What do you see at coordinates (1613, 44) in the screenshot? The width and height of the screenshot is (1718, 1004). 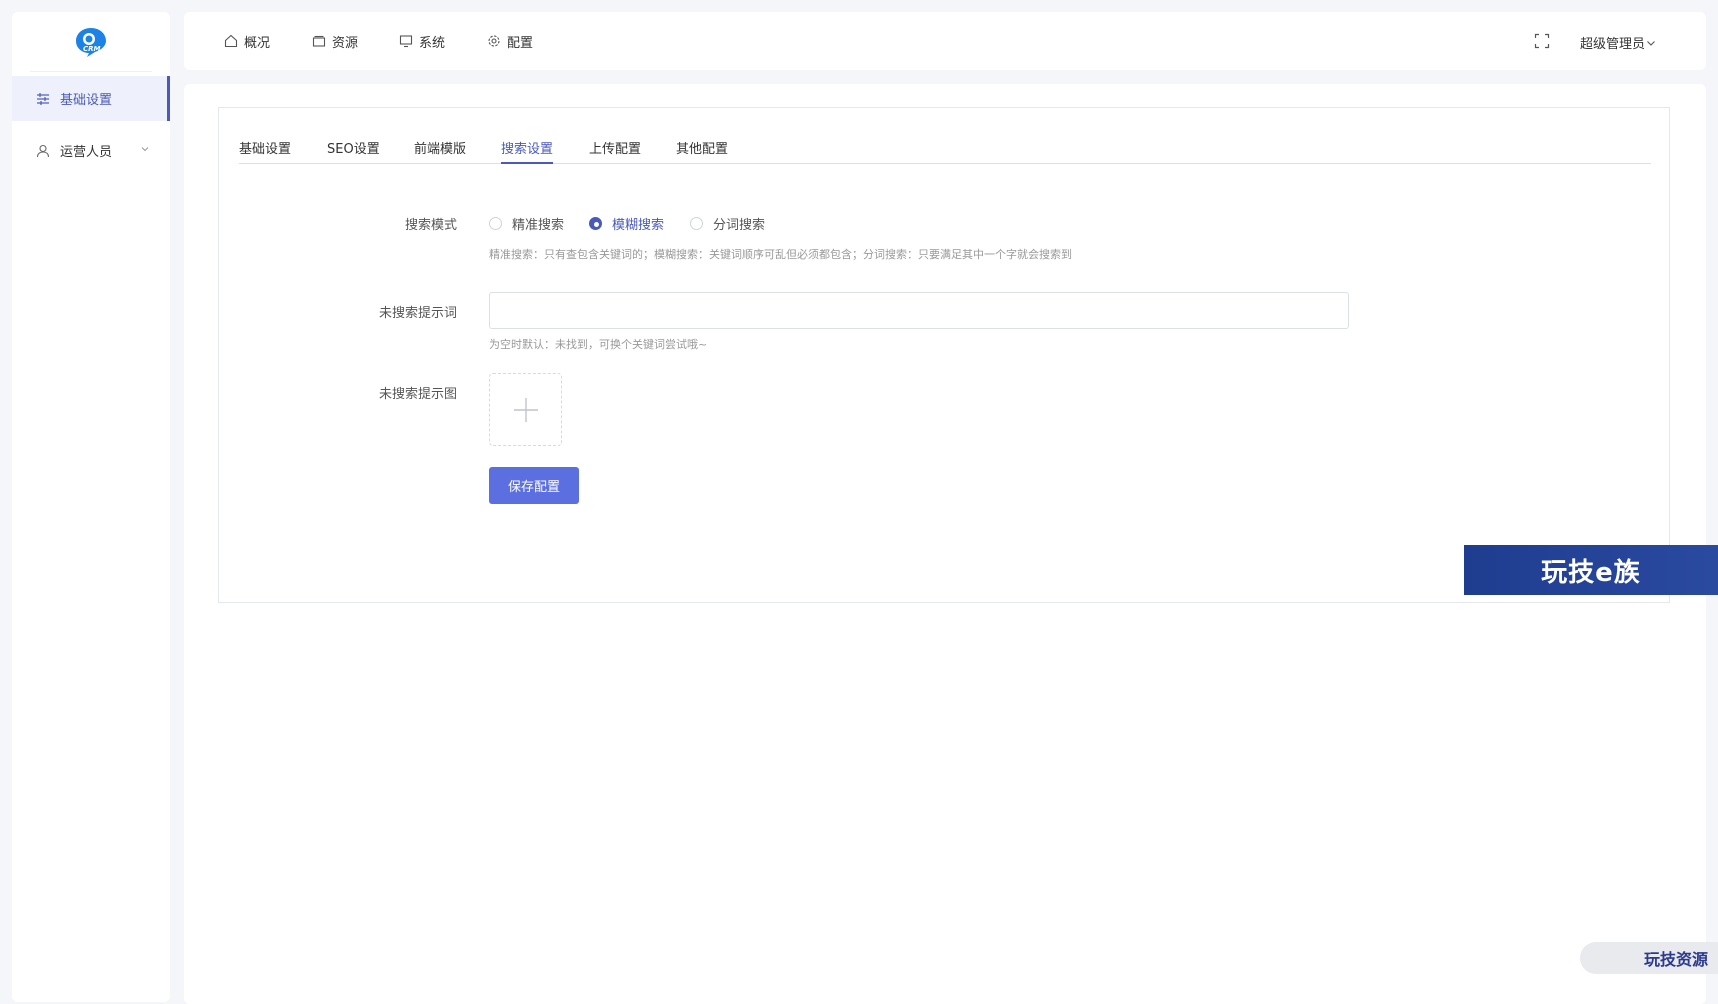 I see `admin-label: 超级管理员` at bounding box center [1613, 44].